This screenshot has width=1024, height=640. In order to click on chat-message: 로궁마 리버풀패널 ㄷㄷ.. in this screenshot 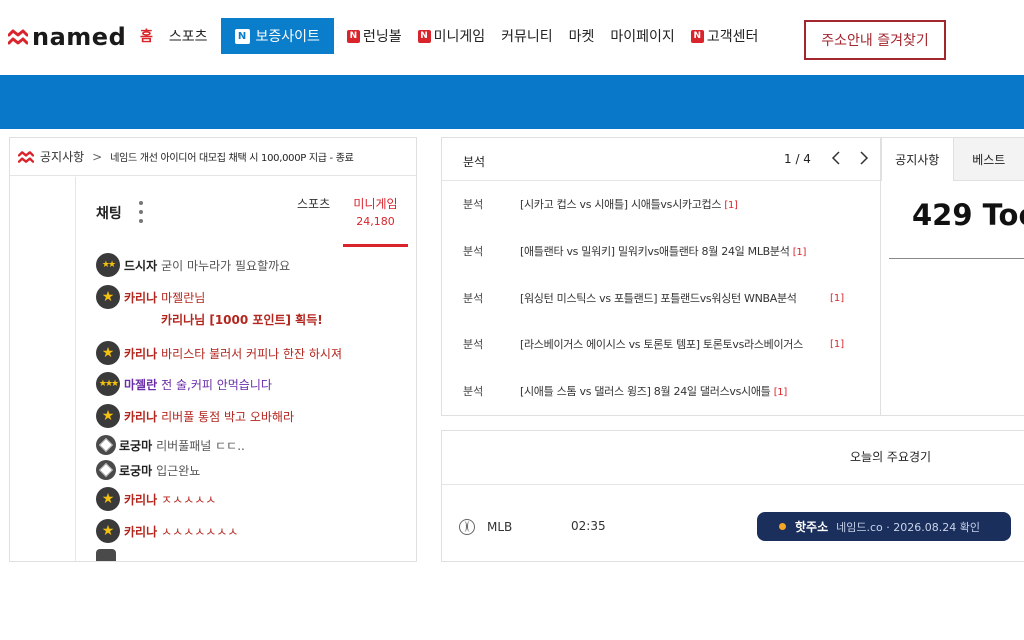, I will do `click(170, 445)`.